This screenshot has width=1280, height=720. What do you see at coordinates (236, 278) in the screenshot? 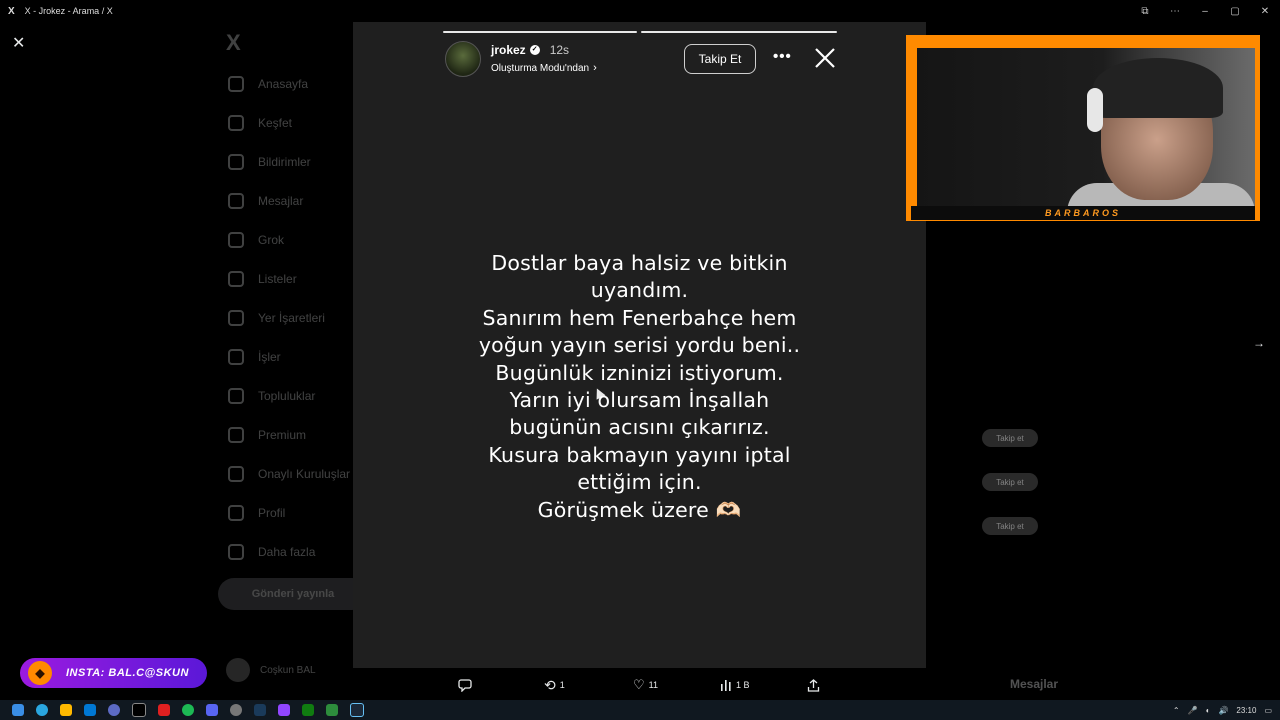
I see `list-icon` at bounding box center [236, 278].